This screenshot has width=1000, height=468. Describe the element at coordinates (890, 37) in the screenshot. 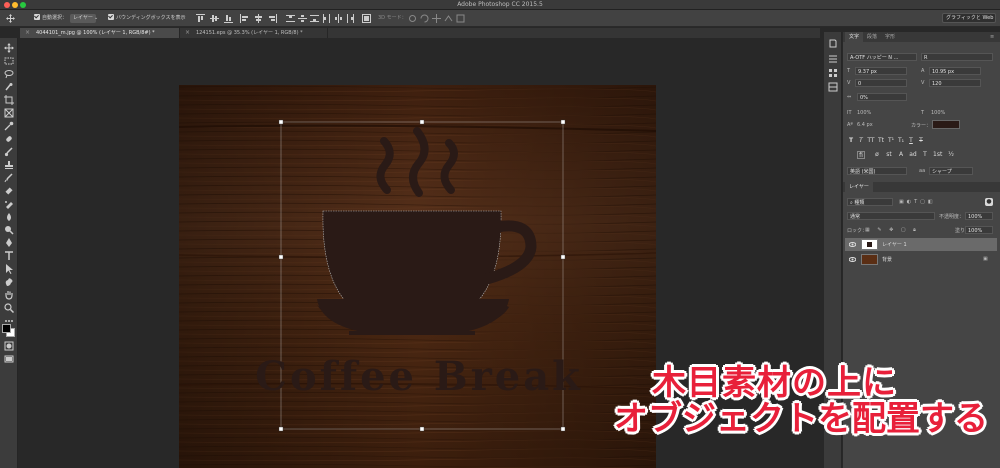

I see `tab-glyphs: 字形` at that location.